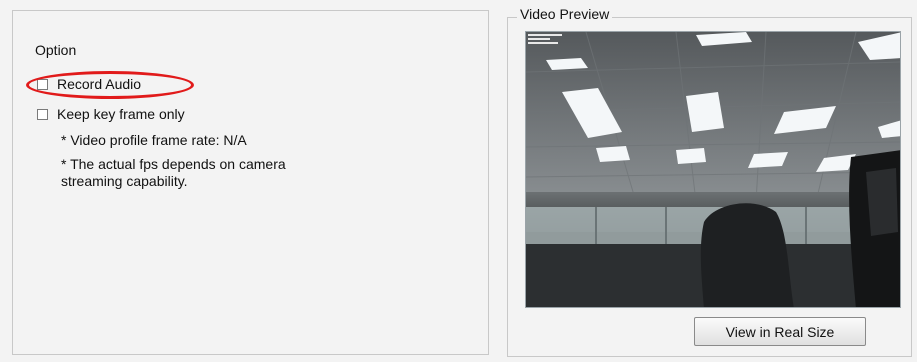  I want to click on keep-key-frame-checkbox, so click(42, 114).